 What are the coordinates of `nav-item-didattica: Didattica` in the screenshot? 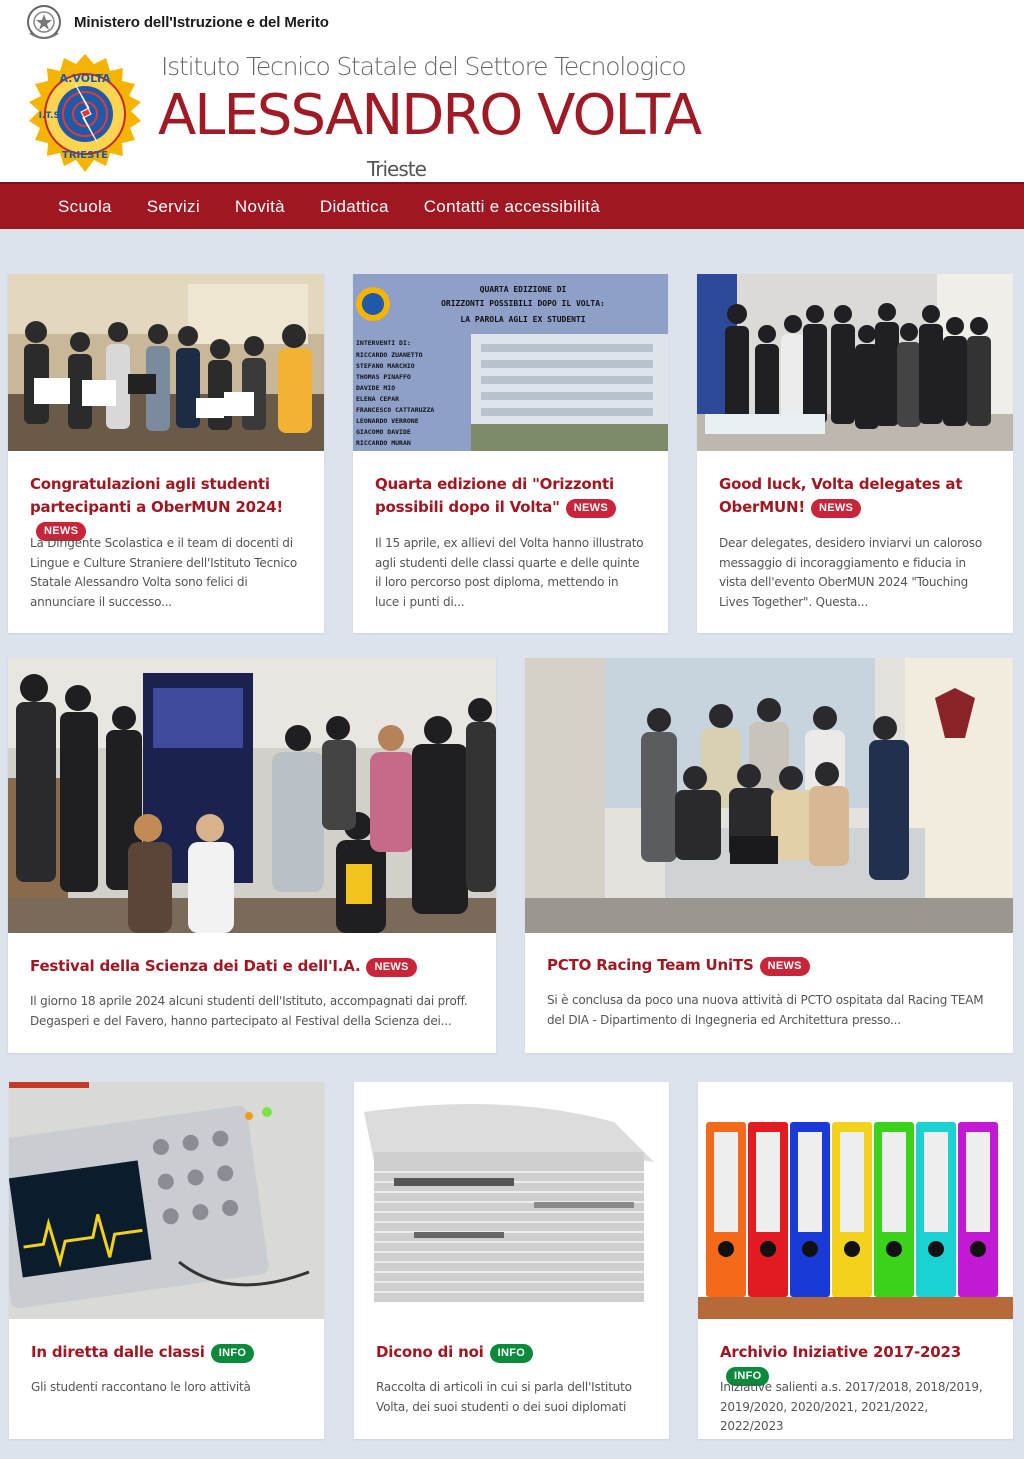 It's located at (354, 207).